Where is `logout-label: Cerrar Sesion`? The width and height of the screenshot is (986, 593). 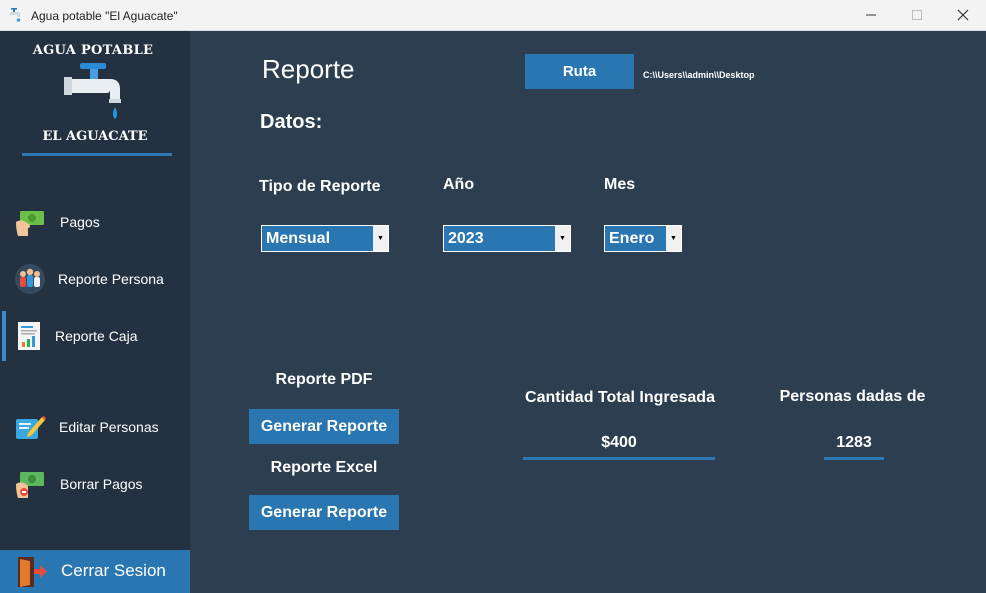
logout-label: Cerrar Sesion is located at coordinates (113, 570).